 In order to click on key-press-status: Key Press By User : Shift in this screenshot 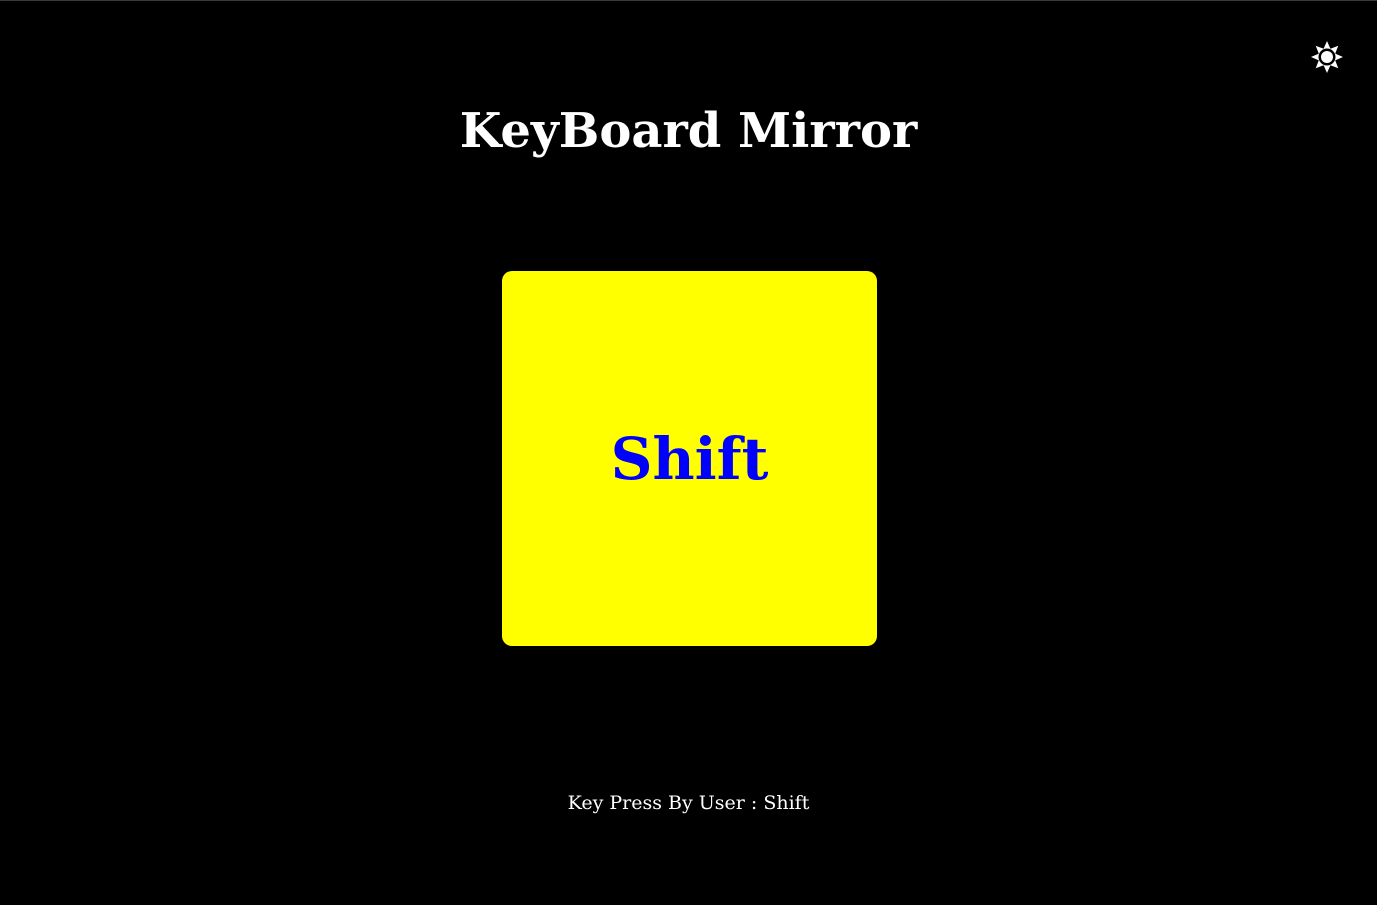, I will do `click(688, 803)`.